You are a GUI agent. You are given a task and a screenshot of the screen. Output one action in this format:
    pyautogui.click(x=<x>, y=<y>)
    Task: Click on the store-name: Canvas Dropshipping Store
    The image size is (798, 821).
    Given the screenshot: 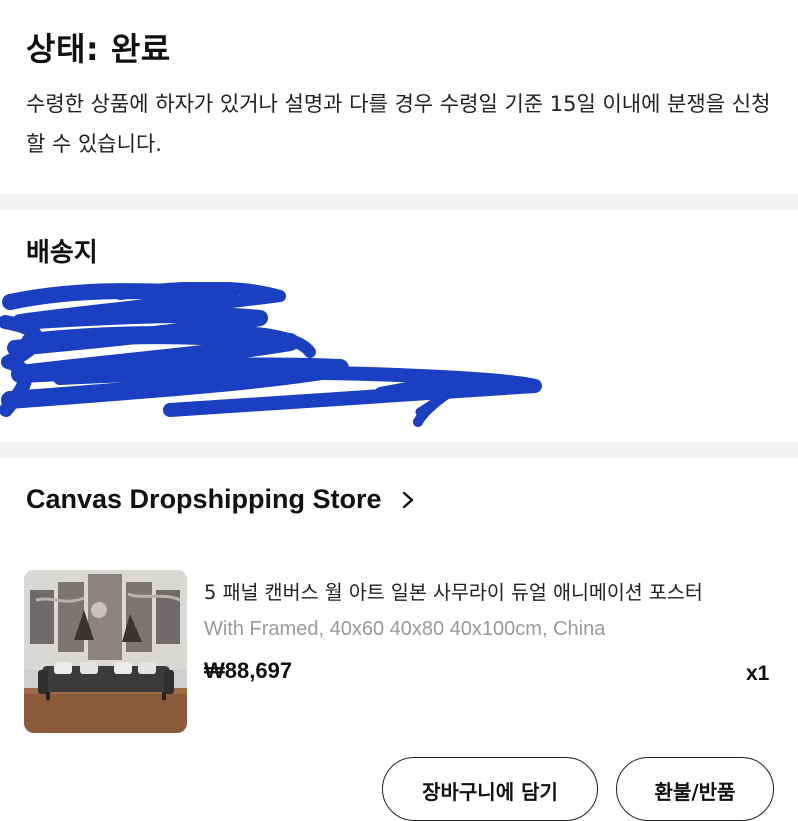 What is the action you would take?
    pyautogui.click(x=204, y=499)
    